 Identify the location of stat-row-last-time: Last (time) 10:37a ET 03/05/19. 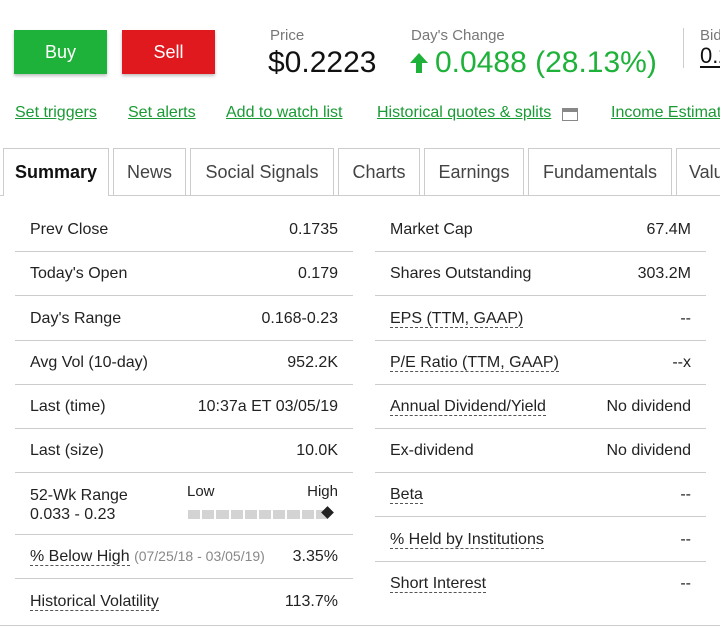
(184, 407).